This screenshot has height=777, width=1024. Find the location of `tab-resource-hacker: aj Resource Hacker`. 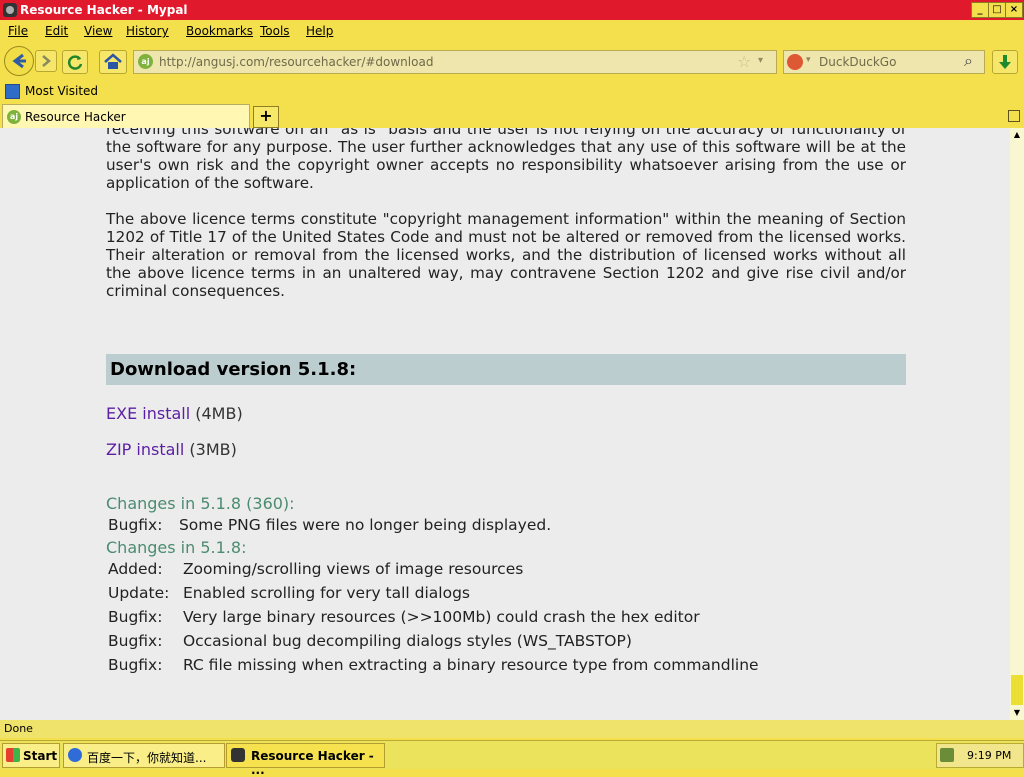

tab-resource-hacker: aj Resource Hacker is located at coordinates (126, 116).